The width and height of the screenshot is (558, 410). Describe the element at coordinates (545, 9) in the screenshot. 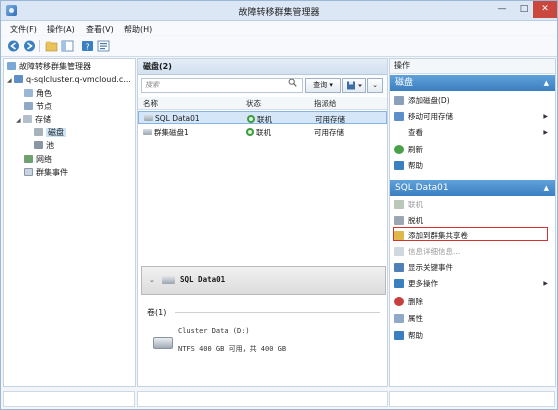

I see `close-button: ✕` at that location.